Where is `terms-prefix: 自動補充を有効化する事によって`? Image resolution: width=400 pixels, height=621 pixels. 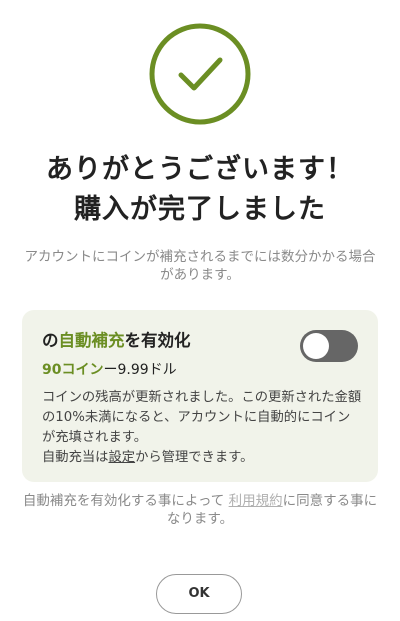
terms-prefix: 自動補充を有効化する事によって is located at coordinates (123, 501).